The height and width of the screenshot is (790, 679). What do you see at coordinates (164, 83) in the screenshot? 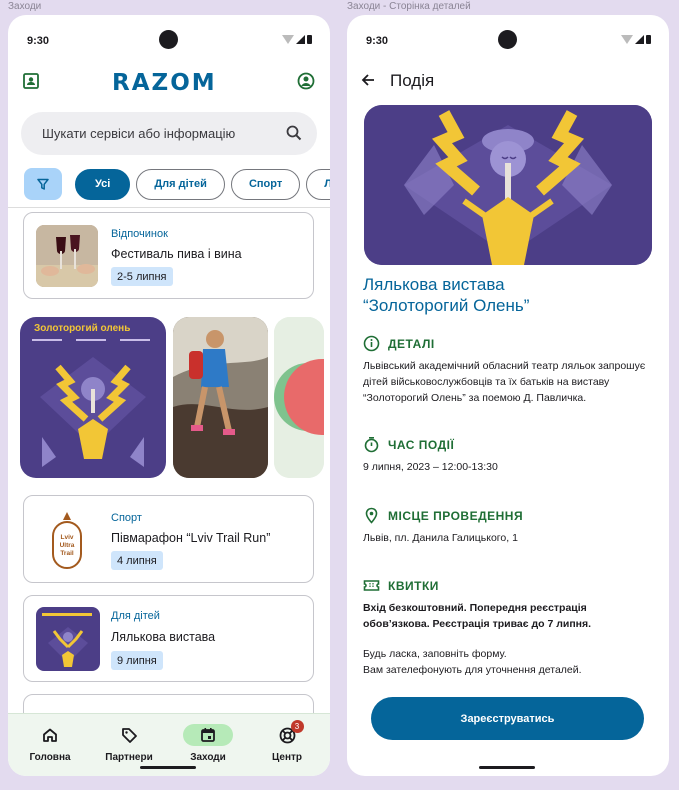
I see `razom-logo: RAZOM` at bounding box center [164, 83].